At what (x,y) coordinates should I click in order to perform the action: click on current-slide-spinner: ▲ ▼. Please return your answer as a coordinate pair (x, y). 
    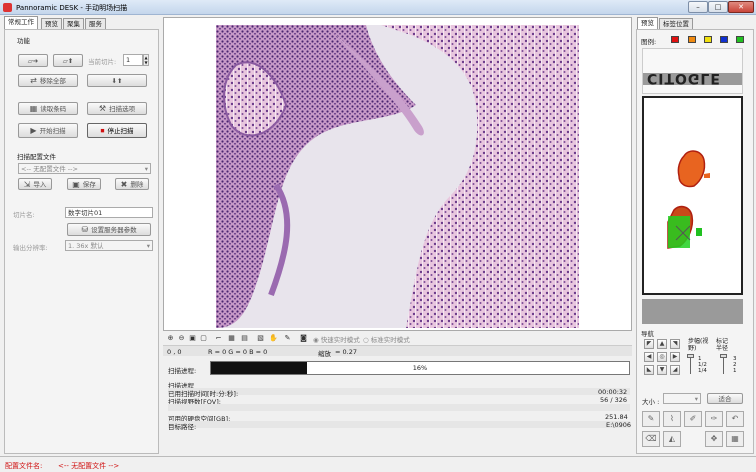
    Looking at the image, I should click on (146, 60).